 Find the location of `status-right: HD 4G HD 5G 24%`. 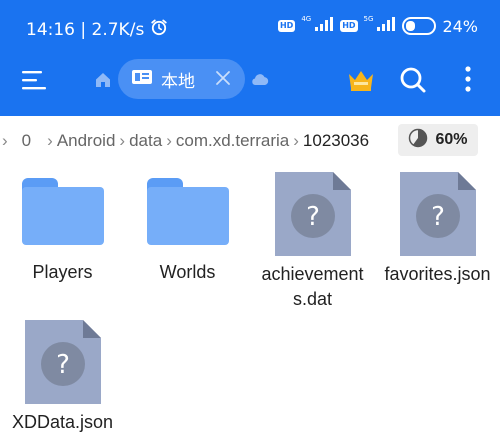

status-right: HD 4G HD 5G 24% is located at coordinates (377, 25).